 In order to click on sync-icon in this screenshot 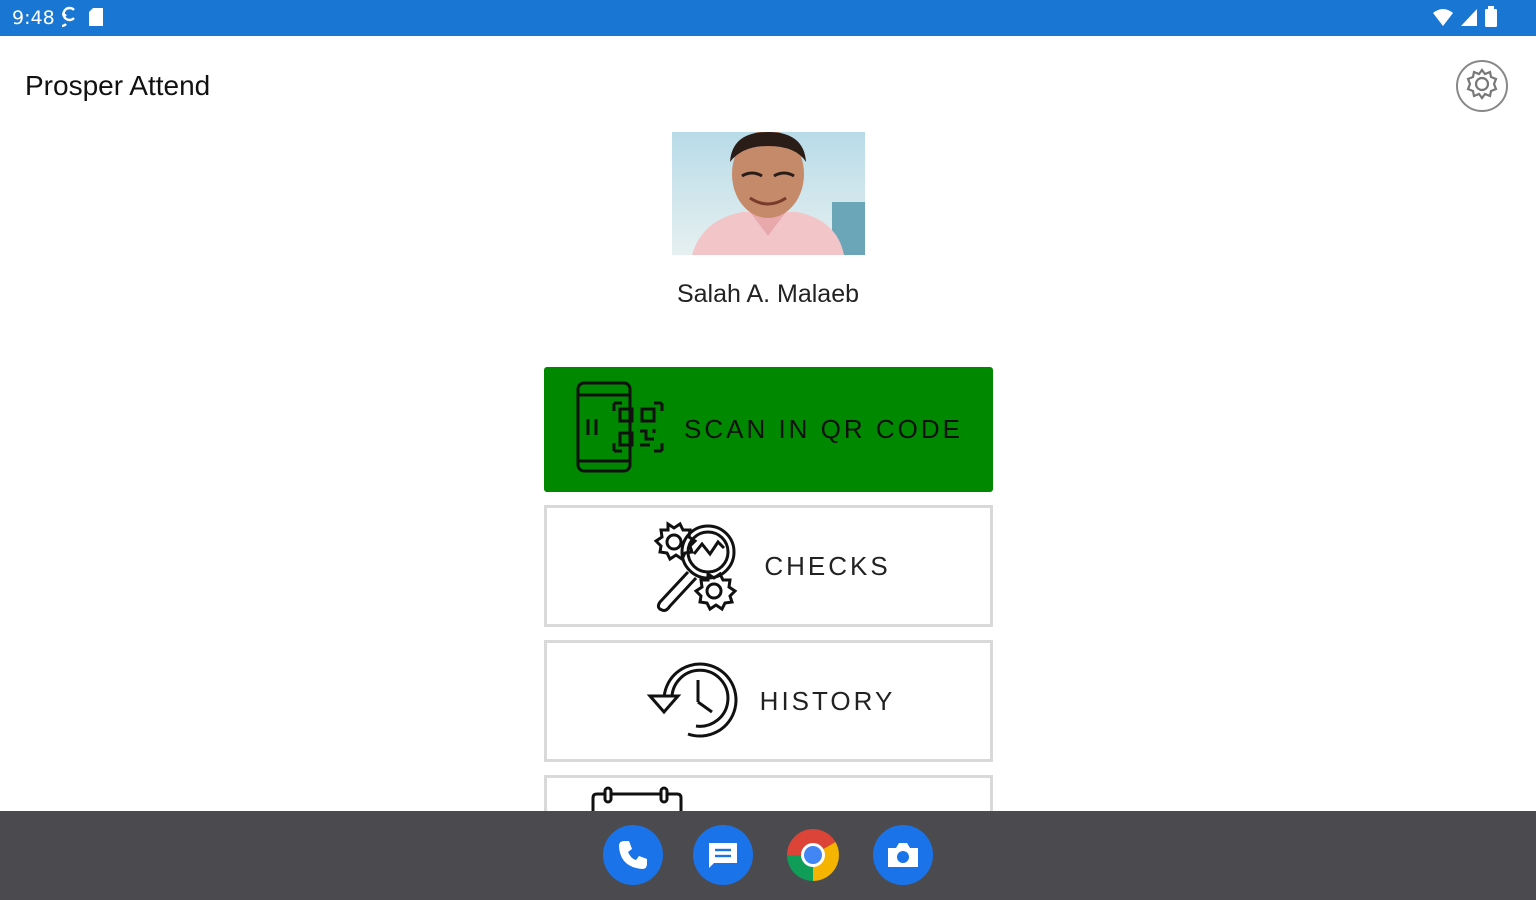, I will do `click(66, 19)`.